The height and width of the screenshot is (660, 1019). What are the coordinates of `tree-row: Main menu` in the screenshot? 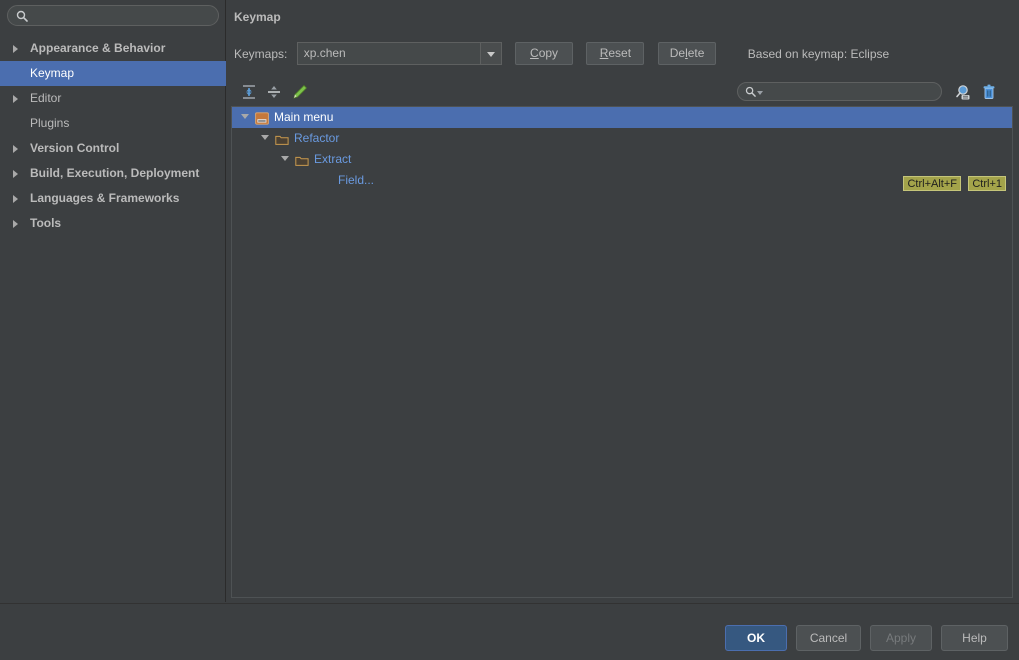 It's located at (622, 117).